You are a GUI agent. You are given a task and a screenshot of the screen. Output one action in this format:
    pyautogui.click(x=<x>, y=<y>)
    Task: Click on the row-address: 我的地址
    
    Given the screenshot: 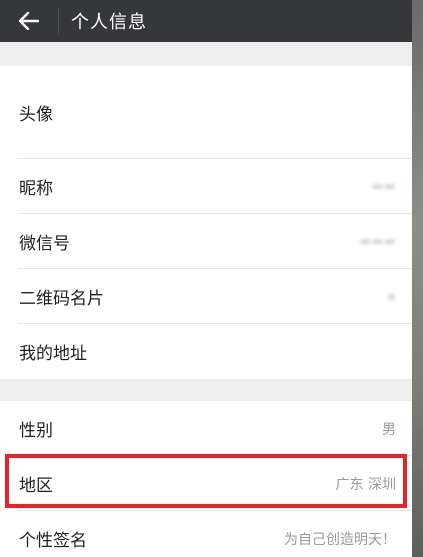 What is the action you would take?
    pyautogui.click(x=206, y=351)
    